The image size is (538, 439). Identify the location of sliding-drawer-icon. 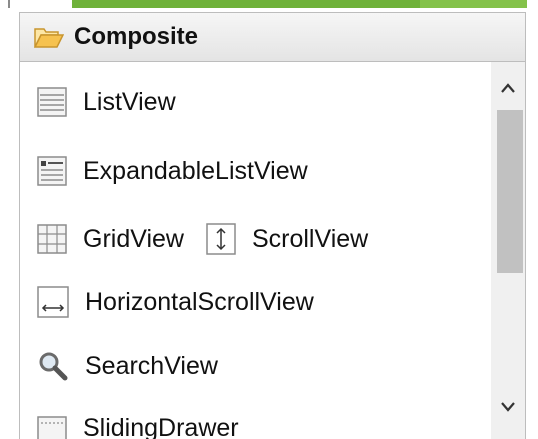
(52, 427).